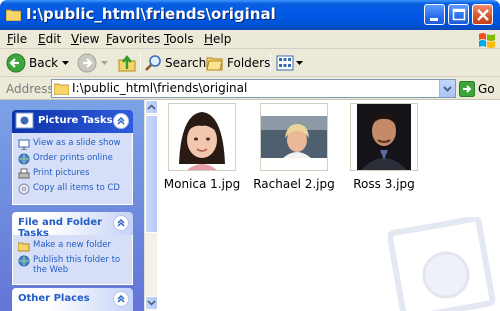  I want to click on file-name: Monica 1.jpg, so click(202, 184).